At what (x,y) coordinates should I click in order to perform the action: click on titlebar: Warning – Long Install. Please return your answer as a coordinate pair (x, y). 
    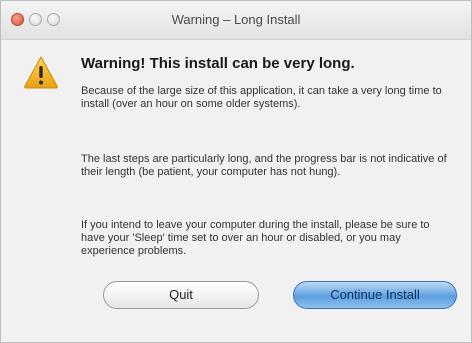
    Looking at the image, I should click on (236, 20).